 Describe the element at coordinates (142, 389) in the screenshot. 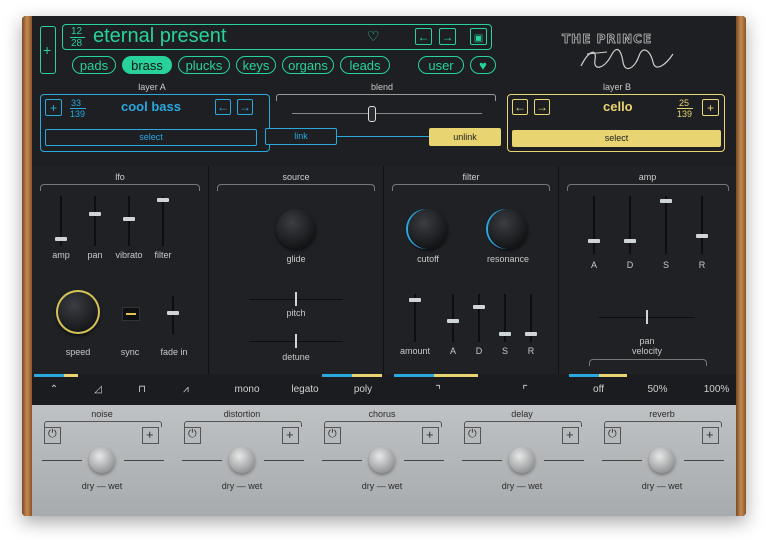

I see `wave-square-tab: ⊓` at that location.